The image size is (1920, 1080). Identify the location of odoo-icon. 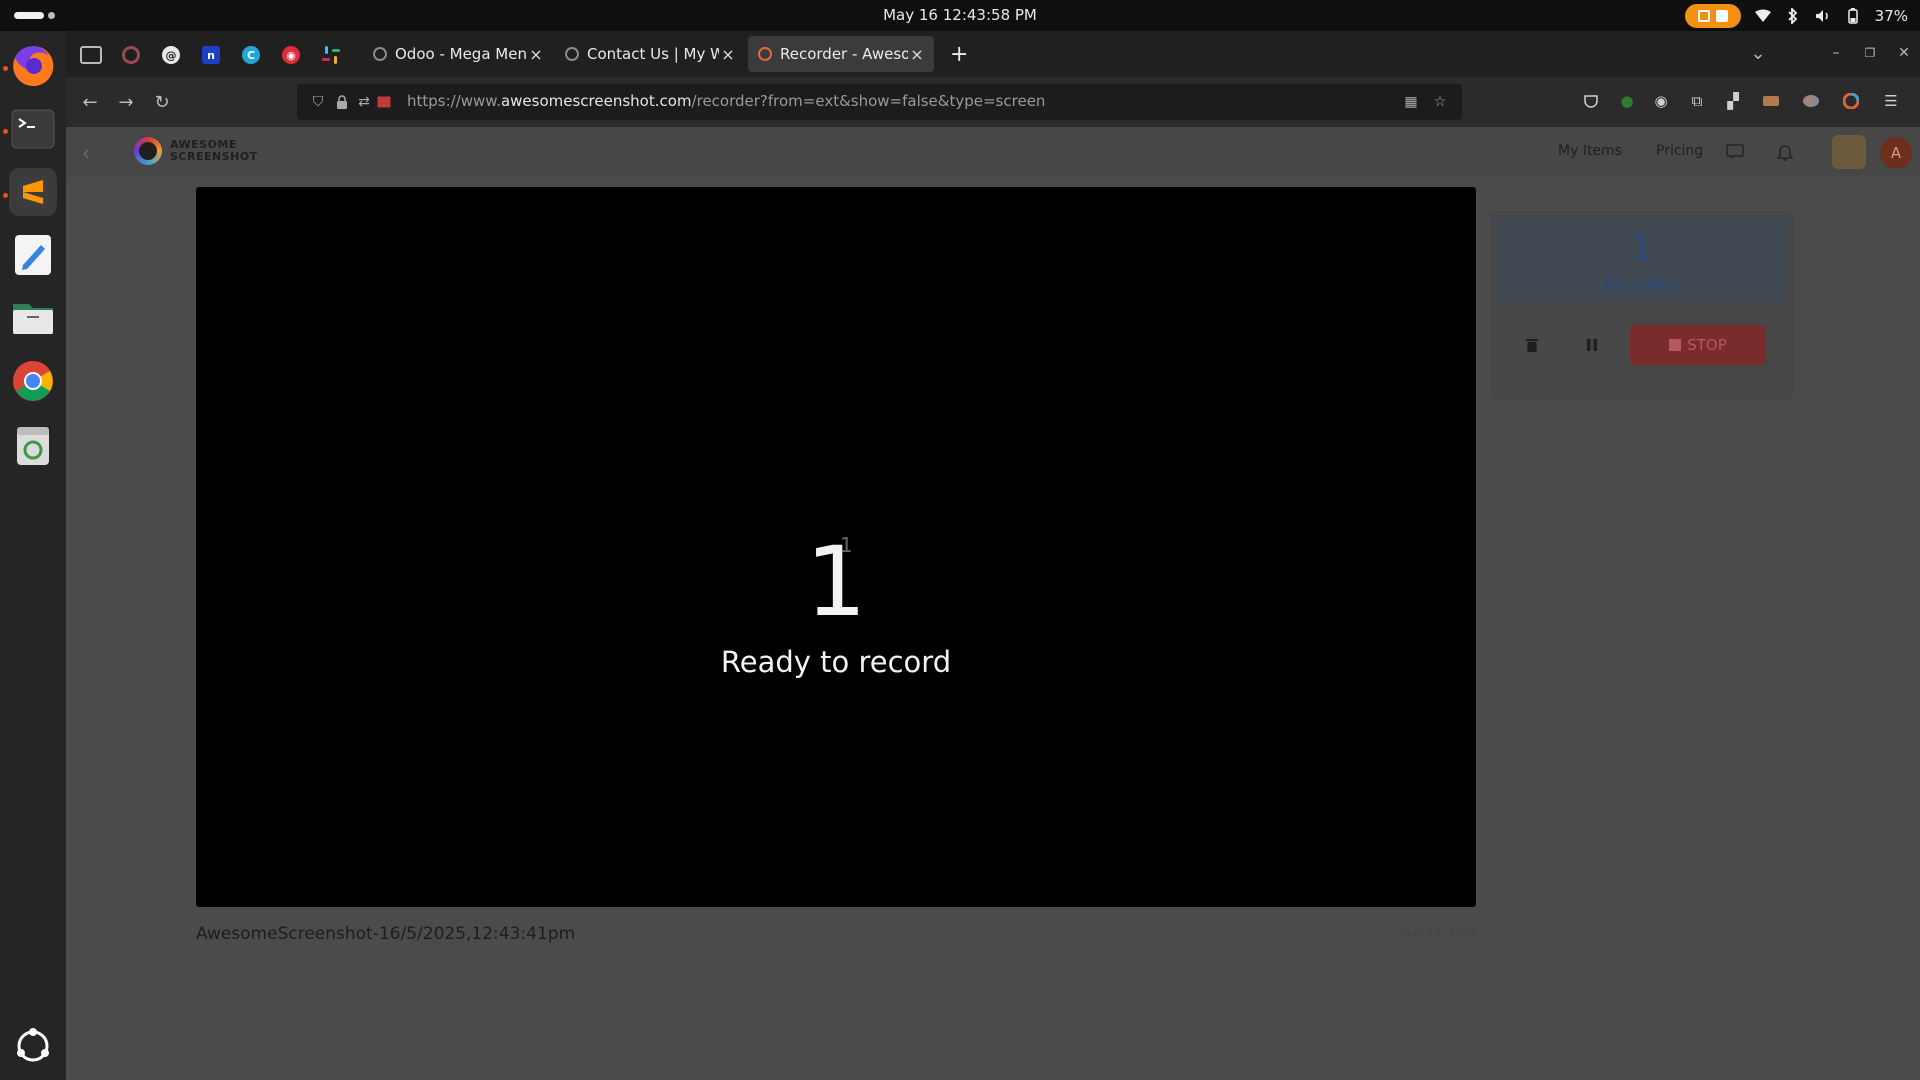
(380, 54).